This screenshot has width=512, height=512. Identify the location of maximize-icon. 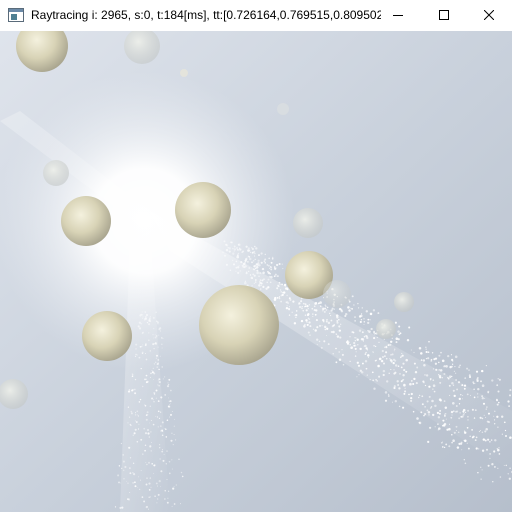
(444, 16).